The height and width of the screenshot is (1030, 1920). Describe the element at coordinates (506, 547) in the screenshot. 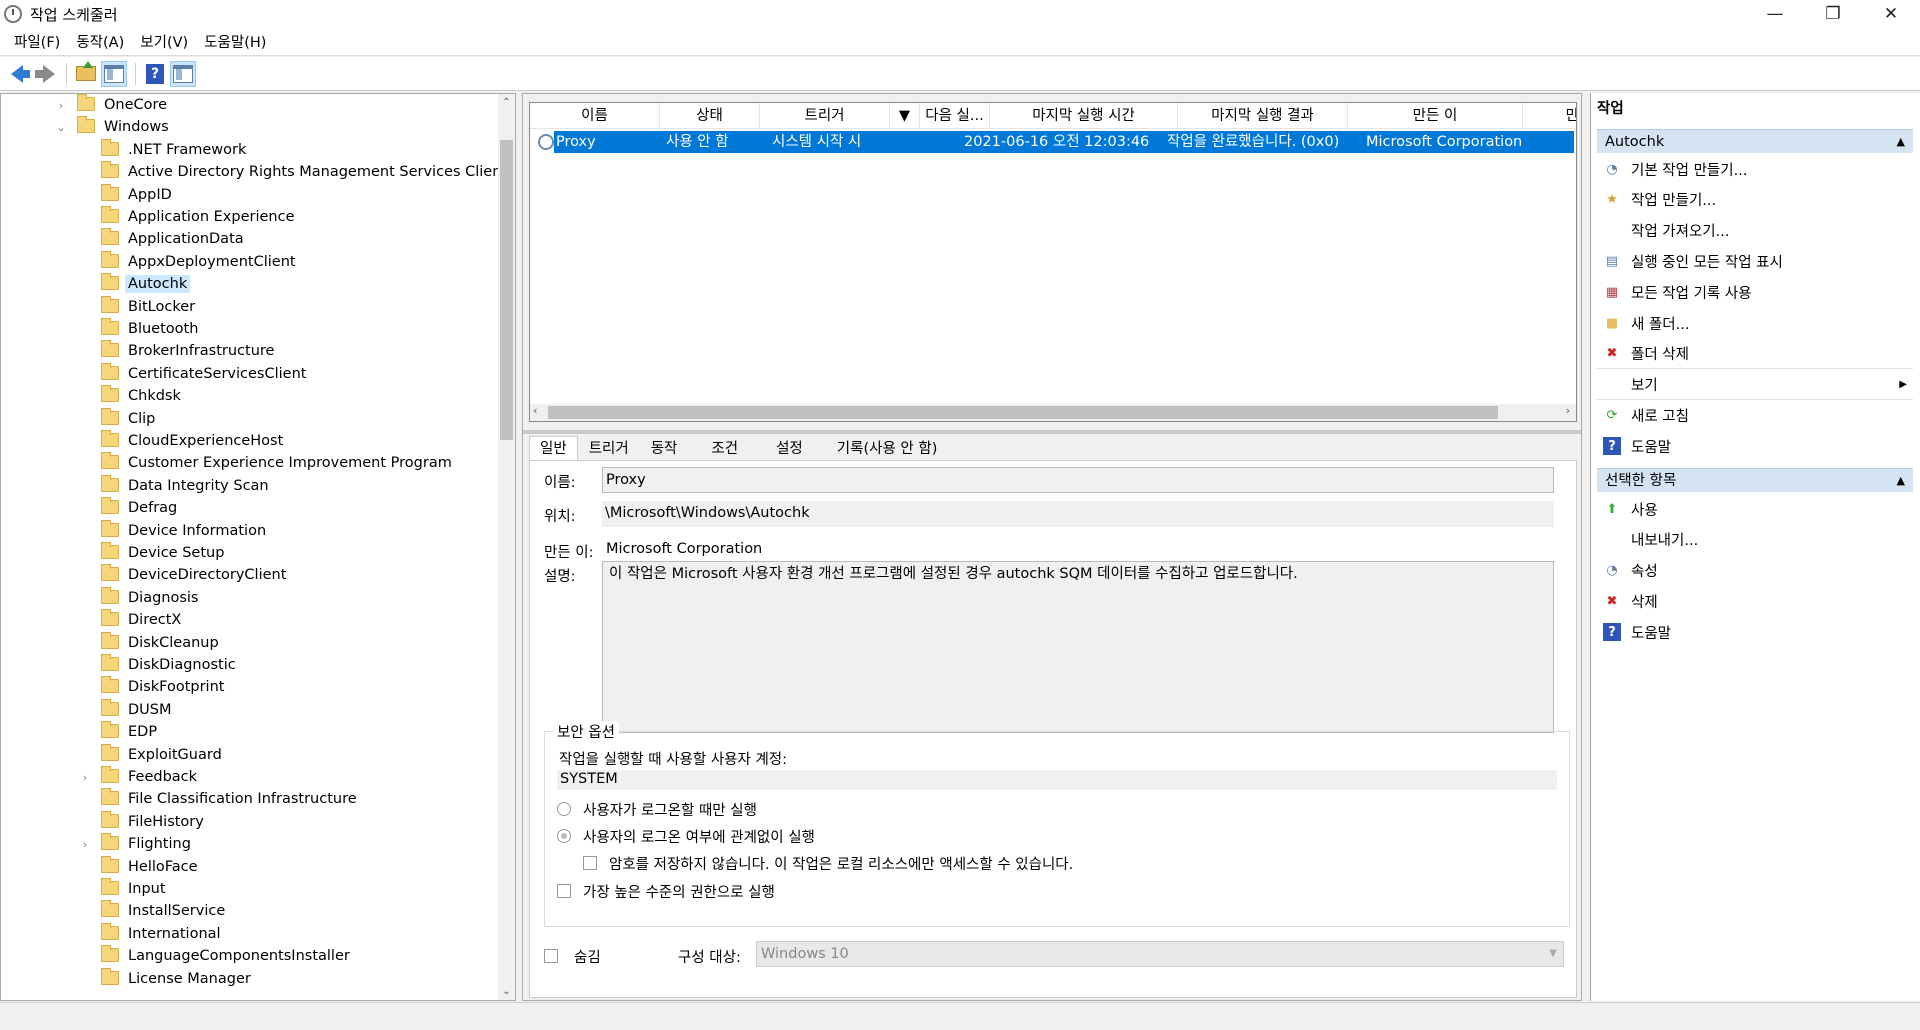

I see `tree-vscrollbar: ⌃ ⌄` at that location.